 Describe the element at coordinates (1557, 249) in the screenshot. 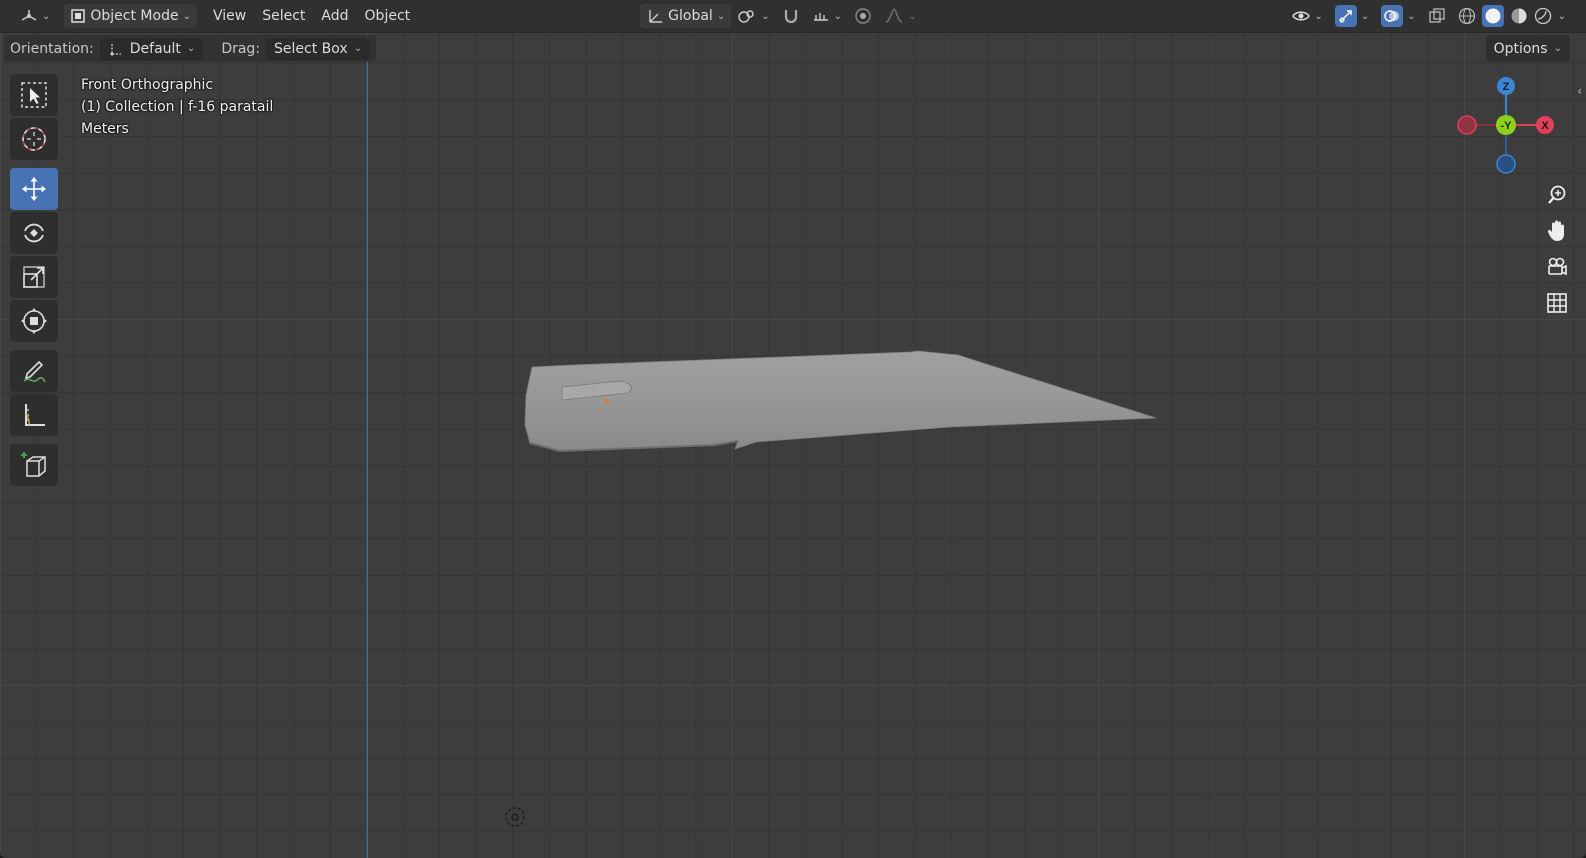

I see `viewport-nav-buttons` at that location.